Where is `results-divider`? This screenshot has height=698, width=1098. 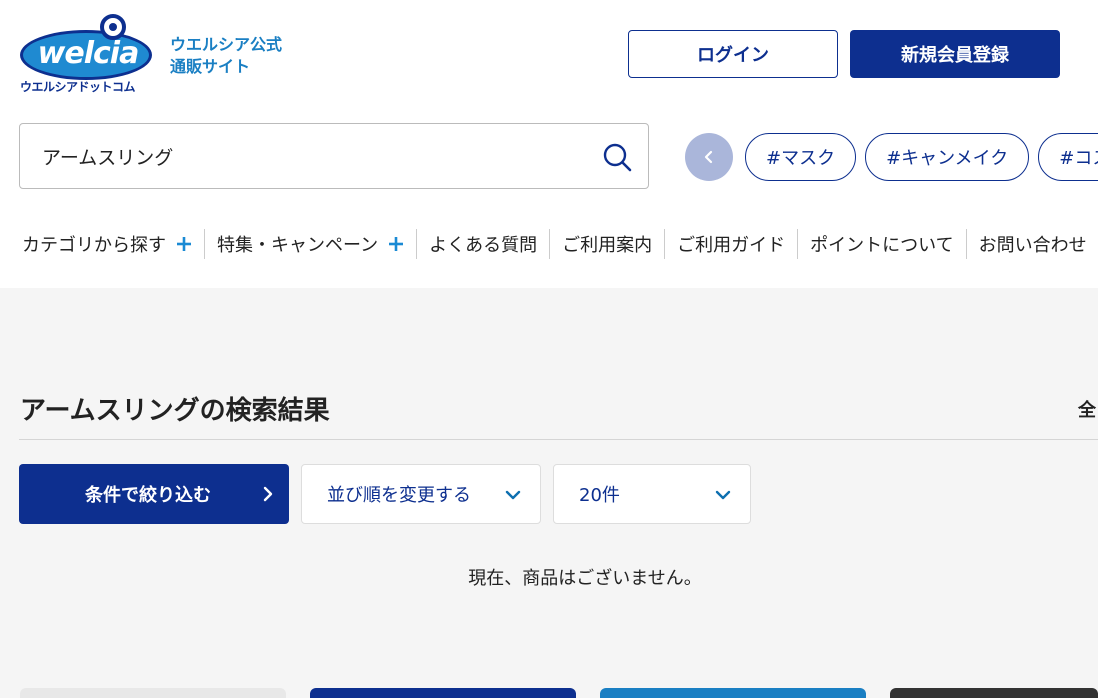 results-divider is located at coordinates (558, 439).